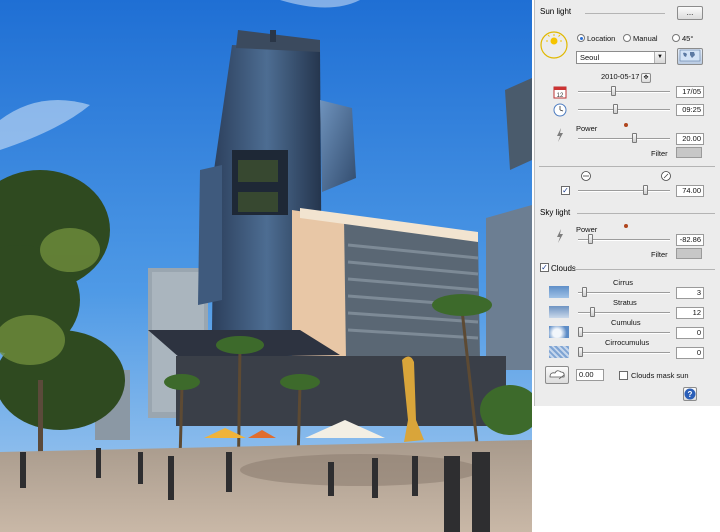 Image resolution: width=720 pixels, height=532 pixels. What do you see at coordinates (590, 57) in the screenshot?
I see `city-select-value: Seoul` at bounding box center [590, 57].